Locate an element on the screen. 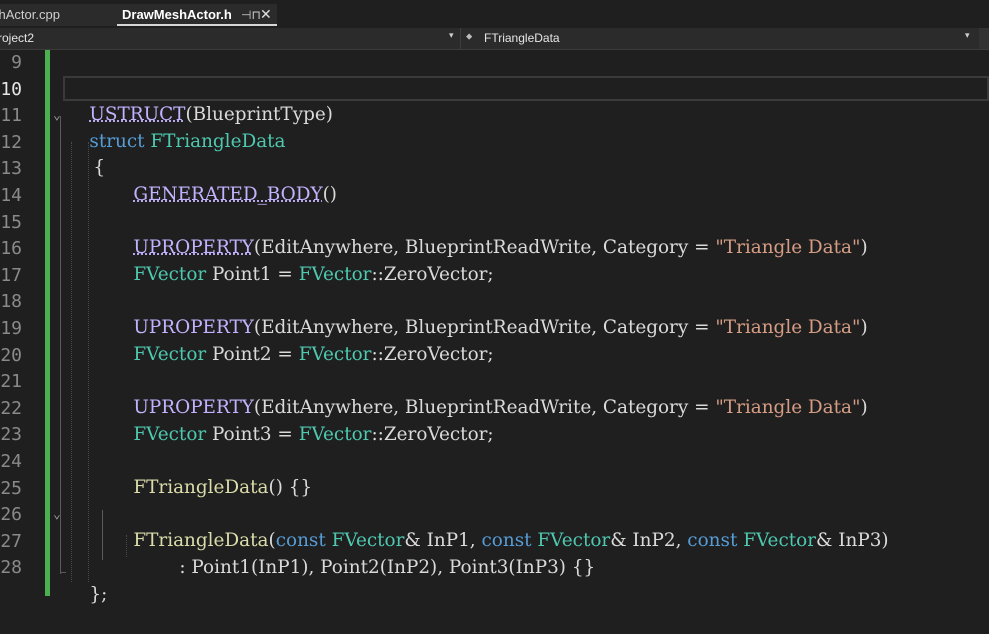  code-line: GENERATED_BODY() is located at coordinates (223, 180).